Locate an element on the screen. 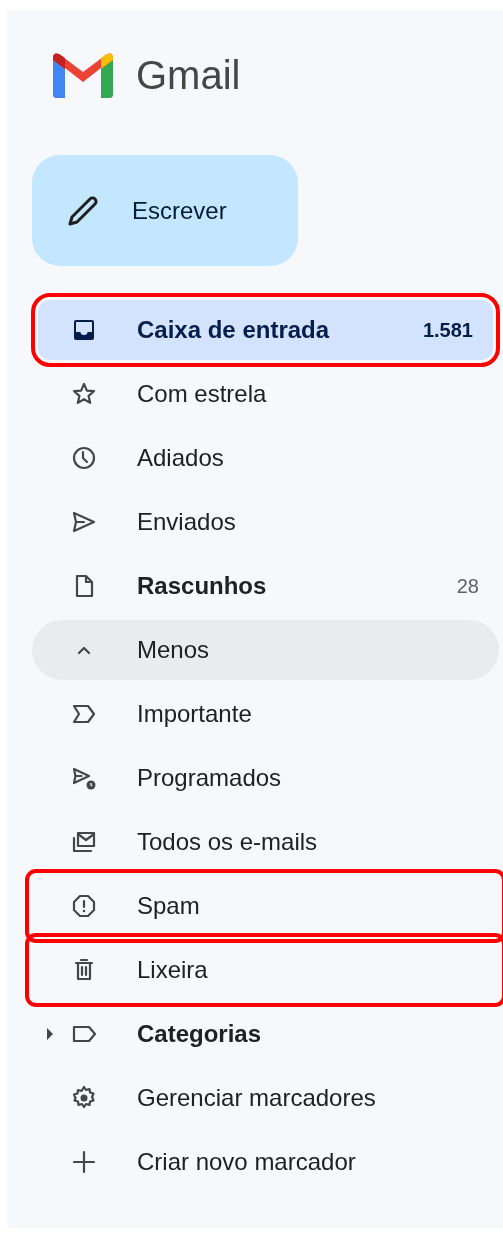 The width and height of the screenshot is (503, 1238). folder-item: Adiados is located at coordinates (265, 458).